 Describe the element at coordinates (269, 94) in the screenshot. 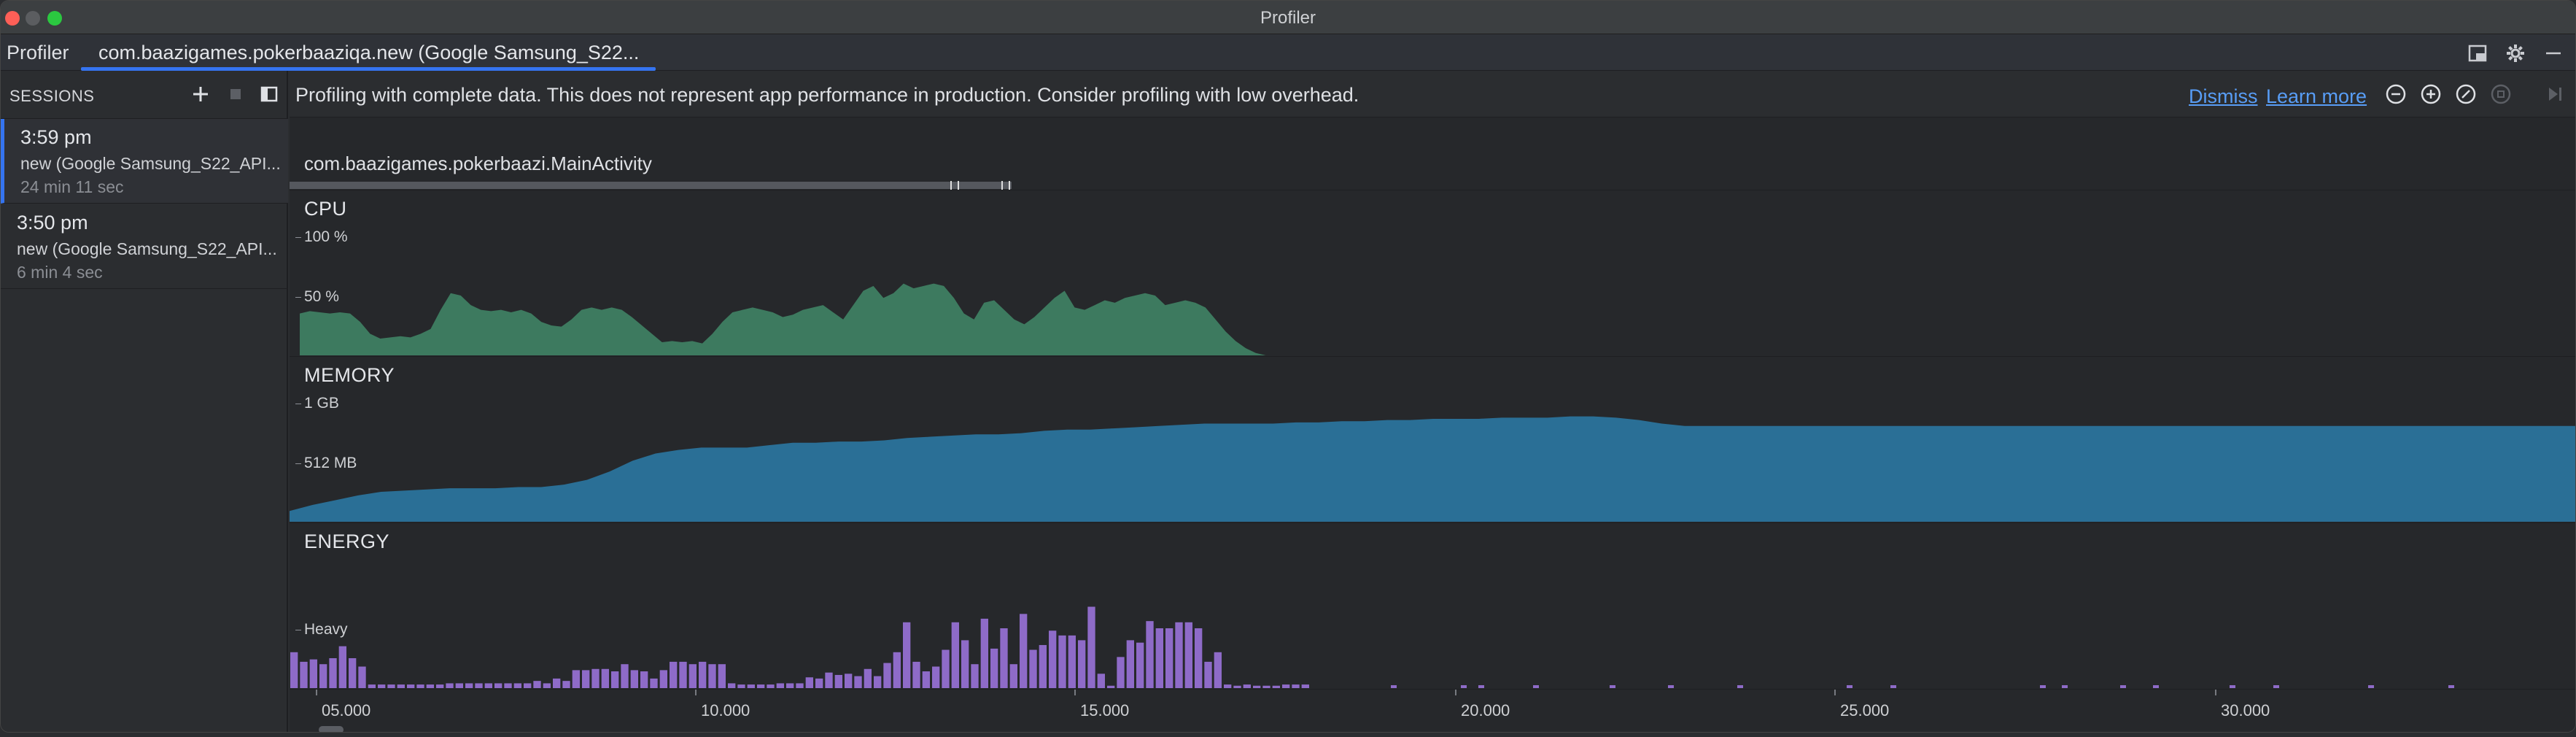

I see `collapse-panel-icon` at that location.